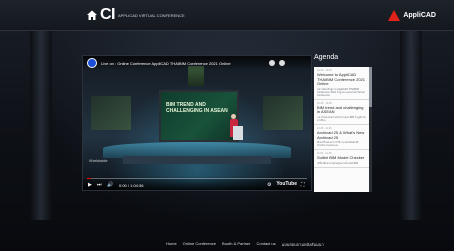 Image resolution: width=454 pixels, height=251 pixels. Describe the element at coordinates (394, 15) in the screenshot. I see `applicad-triangle-icon` at that location.